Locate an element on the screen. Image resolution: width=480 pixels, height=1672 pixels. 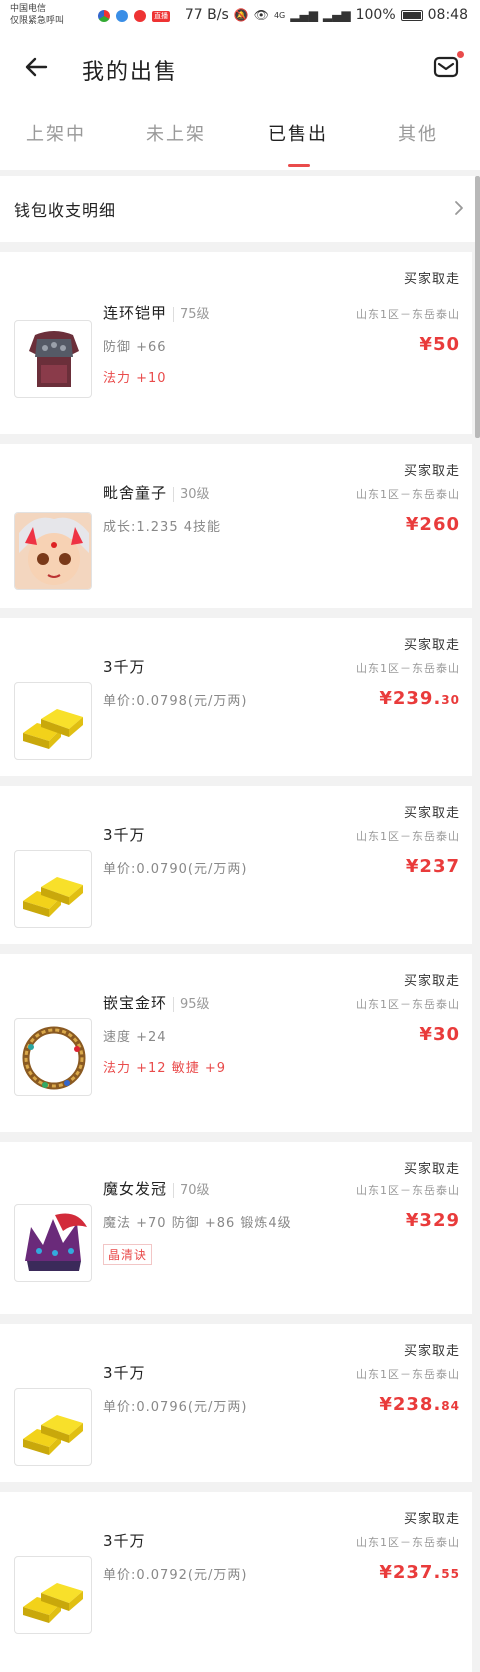
item-name-row: 毗舍童子 30级 is located at coordinates (156, 492).